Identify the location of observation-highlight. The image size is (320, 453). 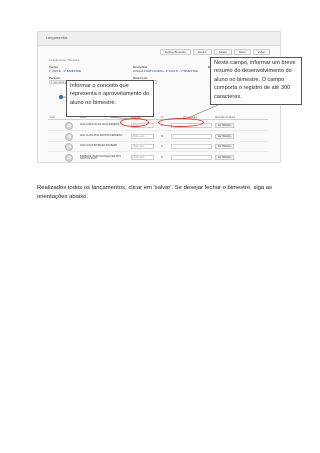
(181, 122).